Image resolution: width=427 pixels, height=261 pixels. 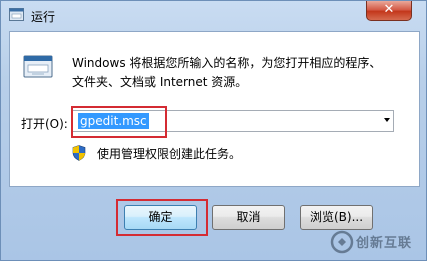 What do you see at coordinates (43, 17) in the screenshot?
I see `window-title: 运行` at bounding box center [43, 17].